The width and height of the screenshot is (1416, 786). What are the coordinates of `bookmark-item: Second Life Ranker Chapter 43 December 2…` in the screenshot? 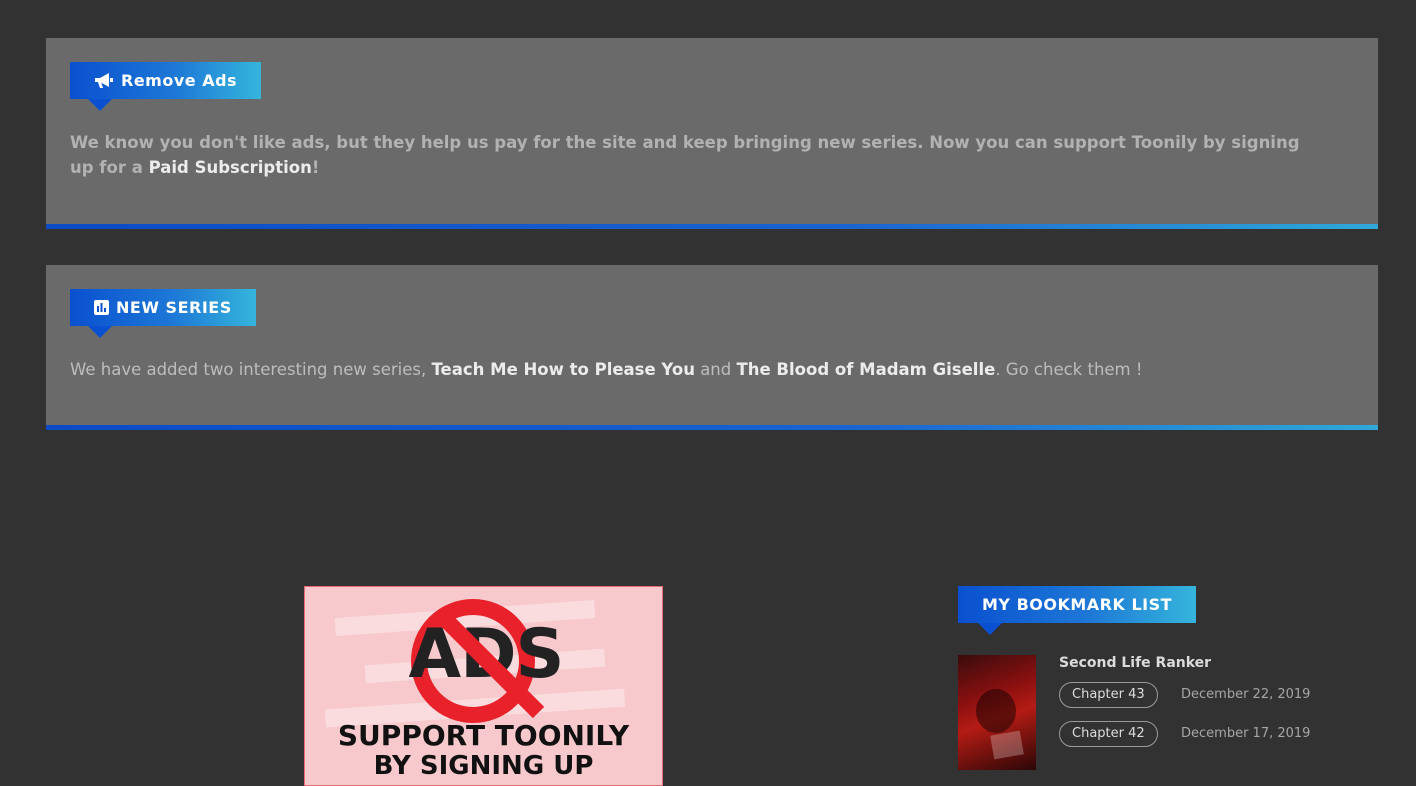 It's located at (1178, 715).